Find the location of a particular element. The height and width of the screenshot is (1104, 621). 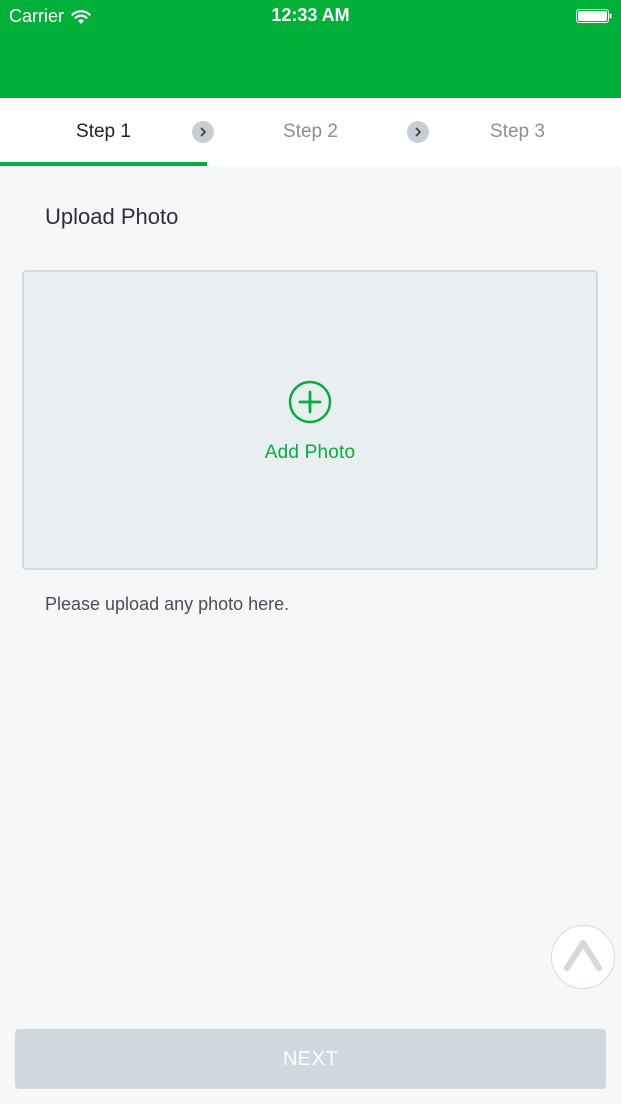

step-tabs: Step 1 Step 2 Step 3 is located at coordinates (310, 132).